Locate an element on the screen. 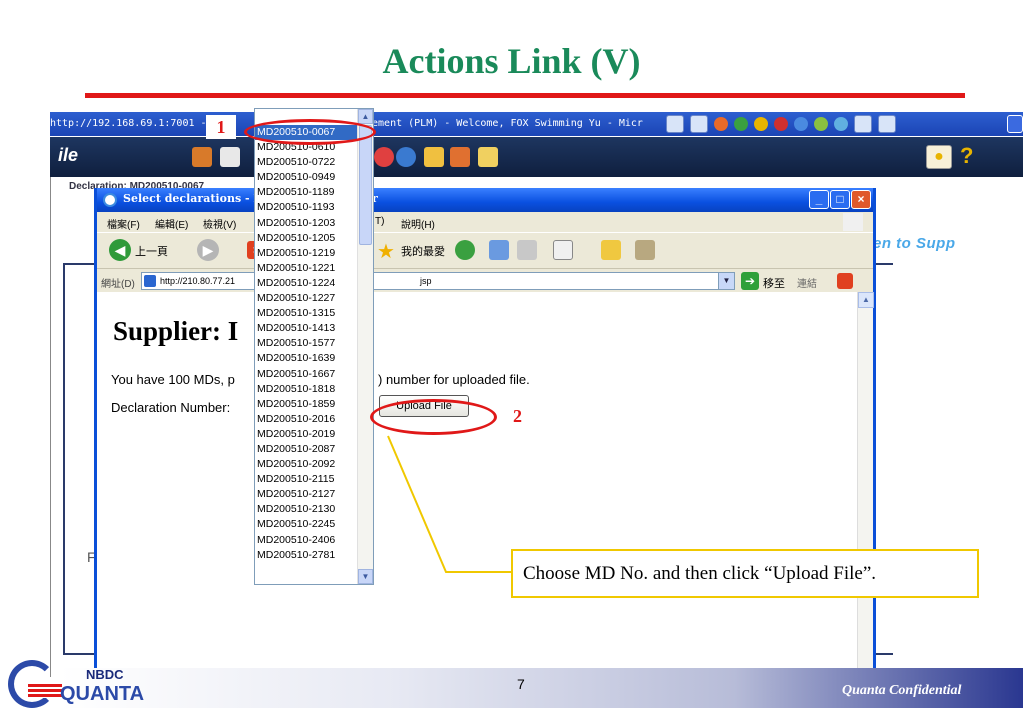 This screenshot has height=708, width=1023. go-button-label: 移至 is located at coordinates (774, 283).